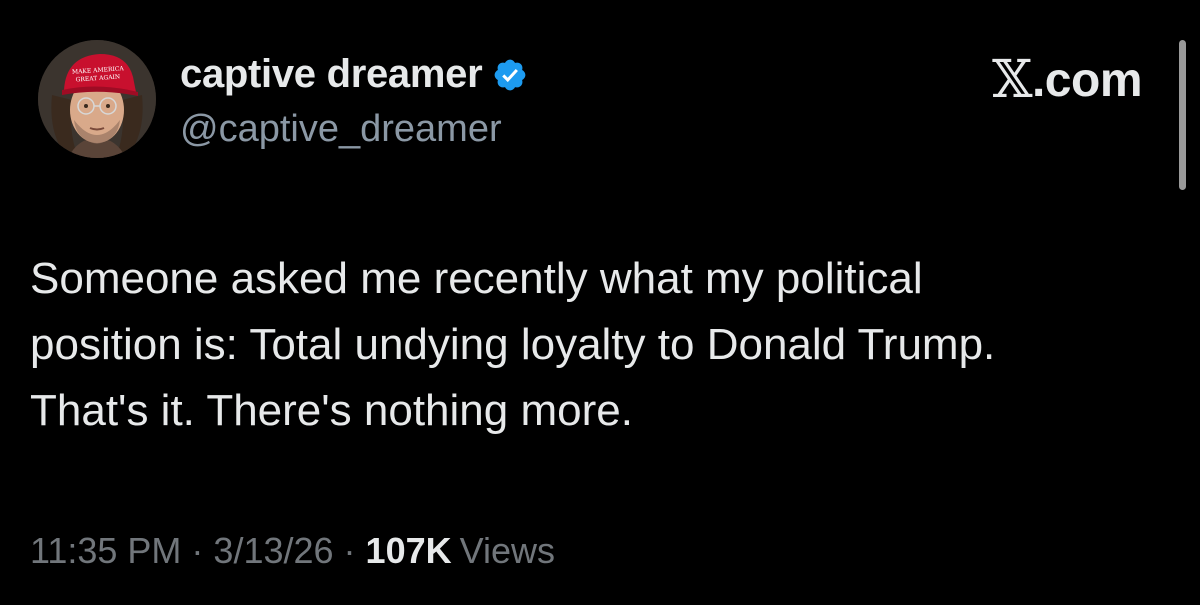 This screenshot has height=605, width=1200. I want to click on tweet-date: 3/13/26, so click(273, 551).